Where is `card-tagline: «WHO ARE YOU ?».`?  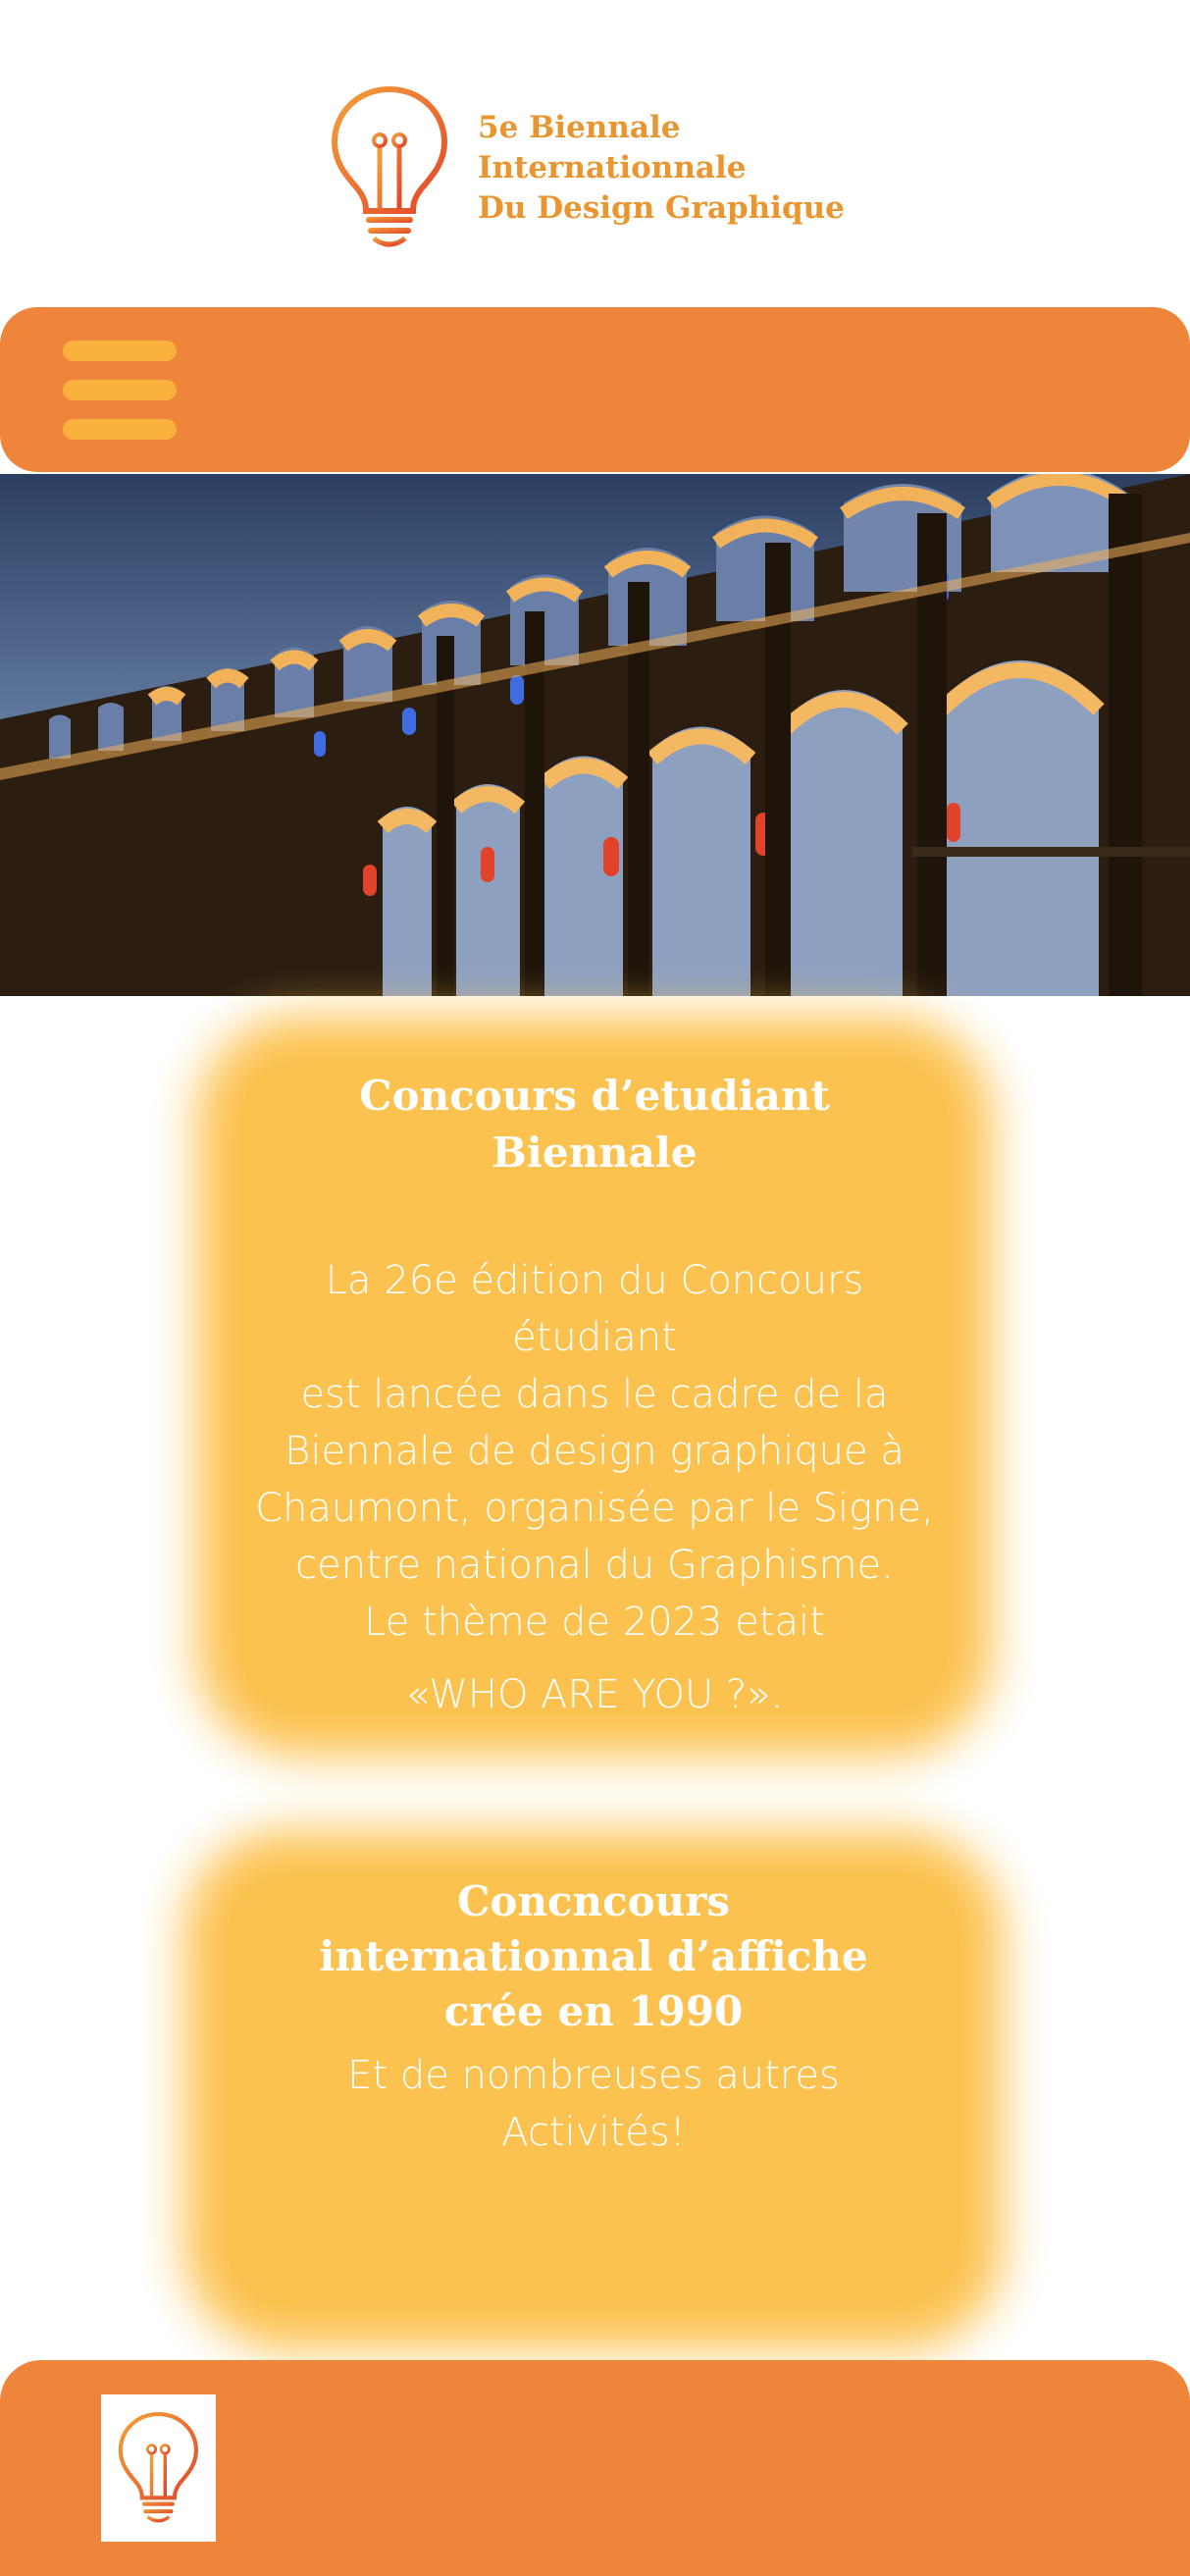 card-tagline: «WHO ARE YOU ?». is located at coordinates (594, 1694).